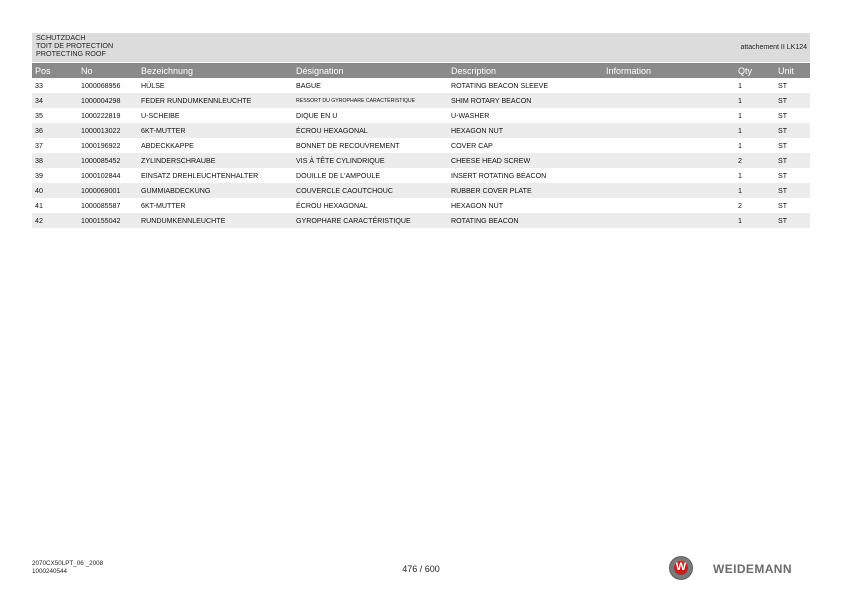  I want to click on logo-letter: W, so click(681, 567).